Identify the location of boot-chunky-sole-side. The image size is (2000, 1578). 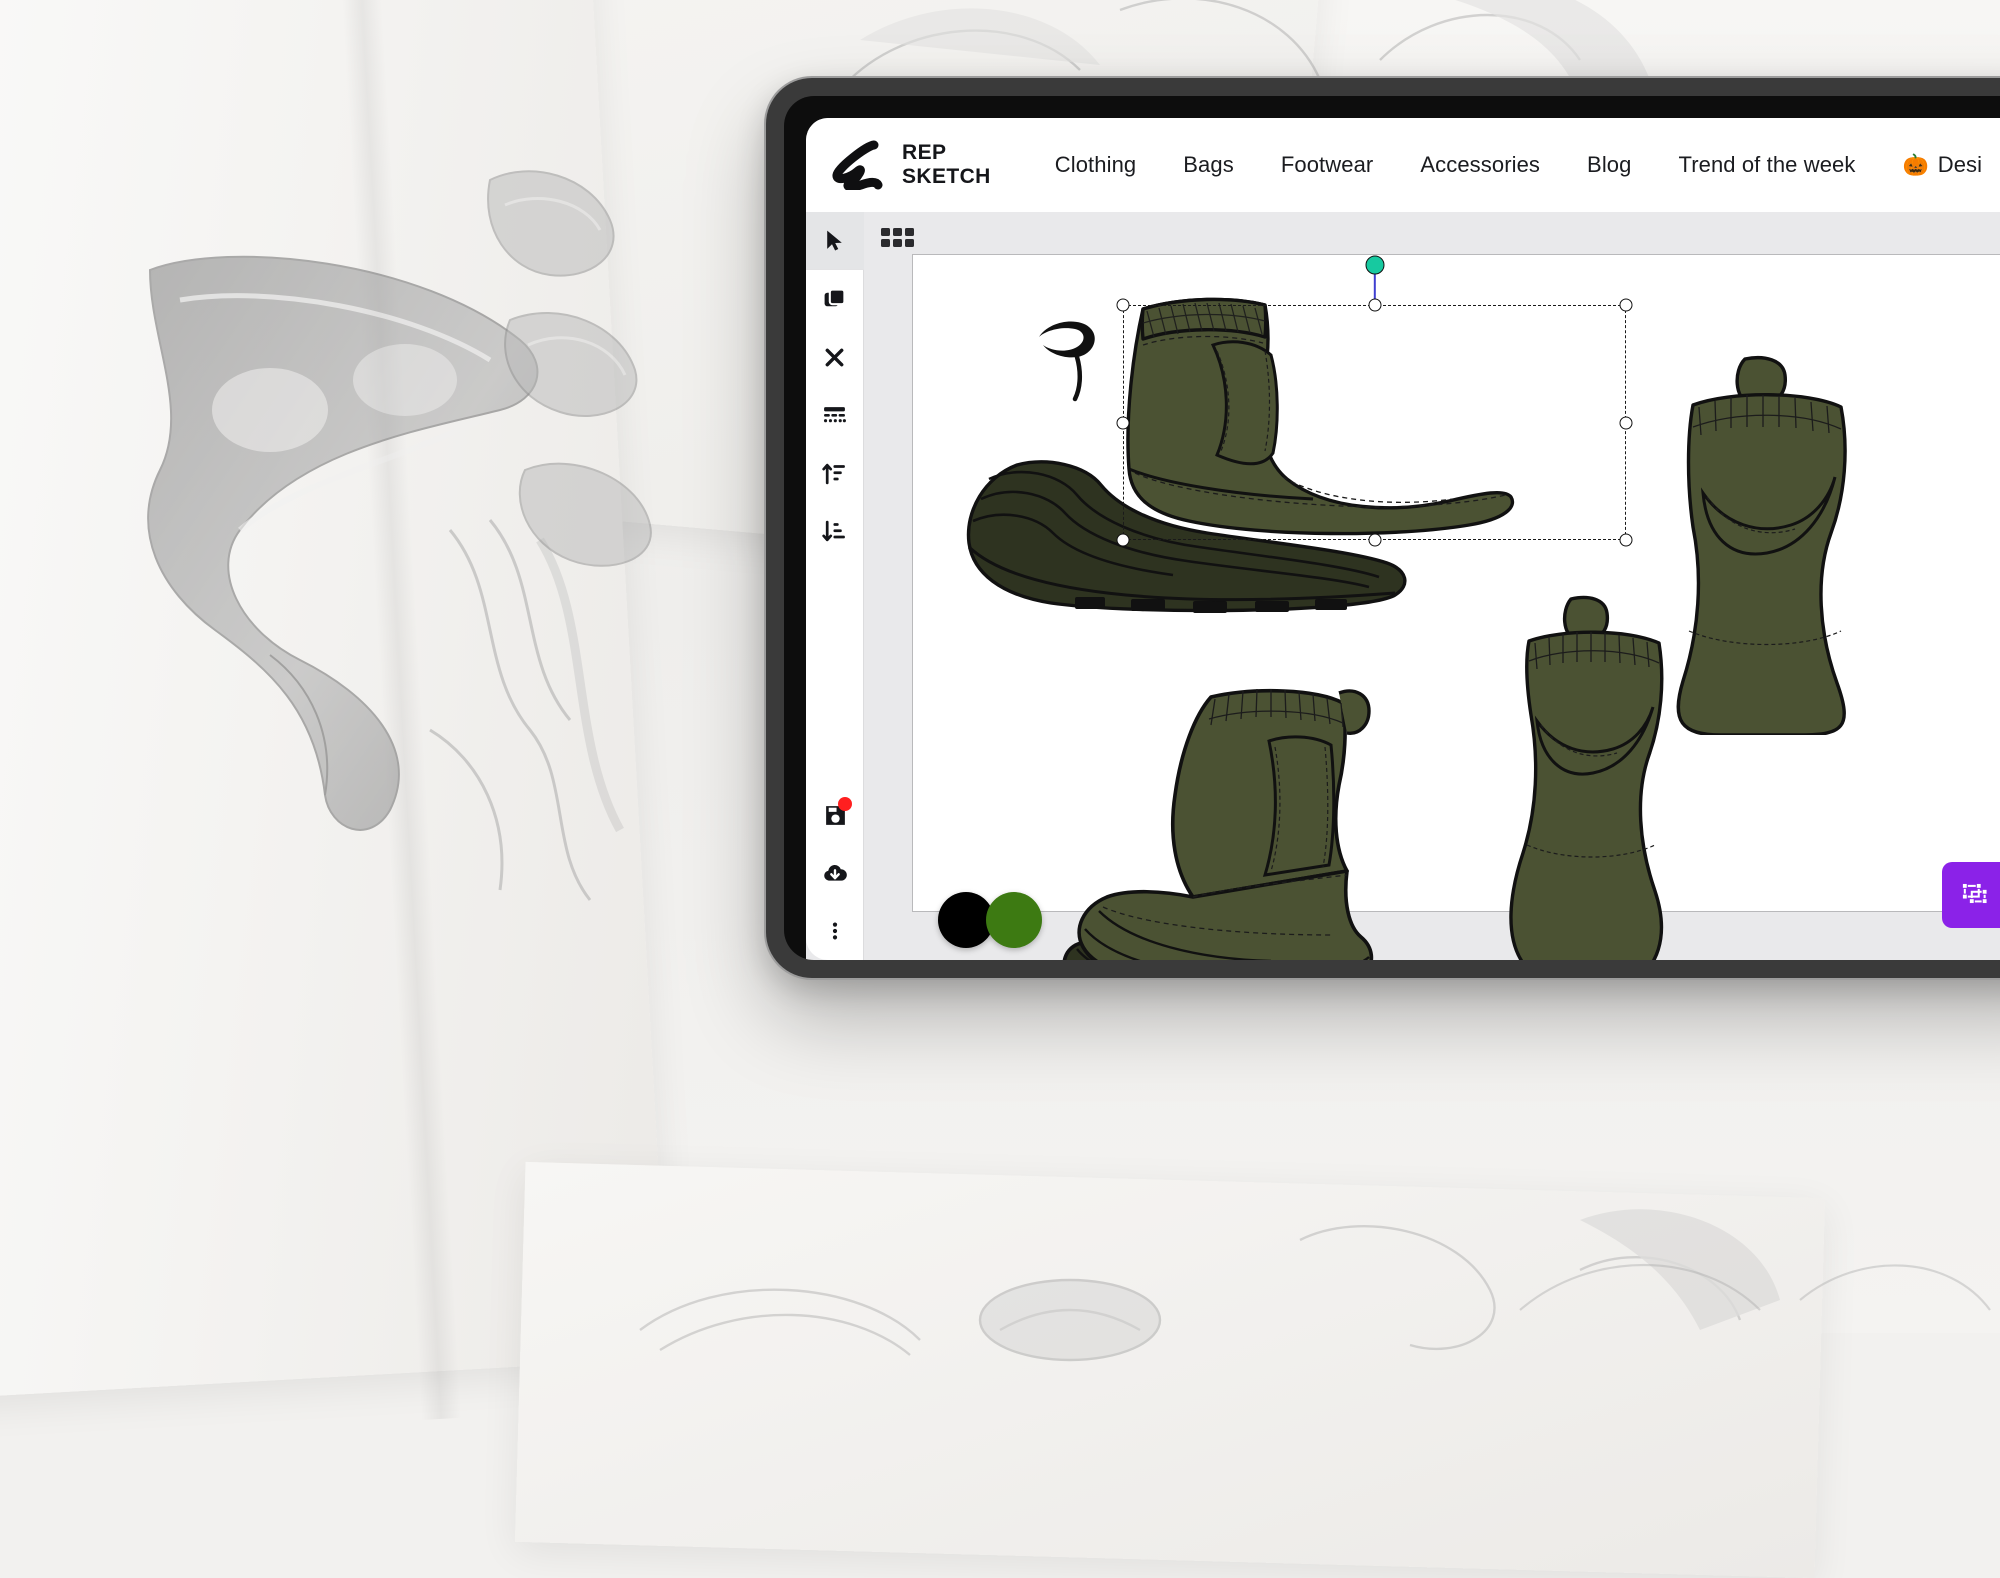
(1190, 540).